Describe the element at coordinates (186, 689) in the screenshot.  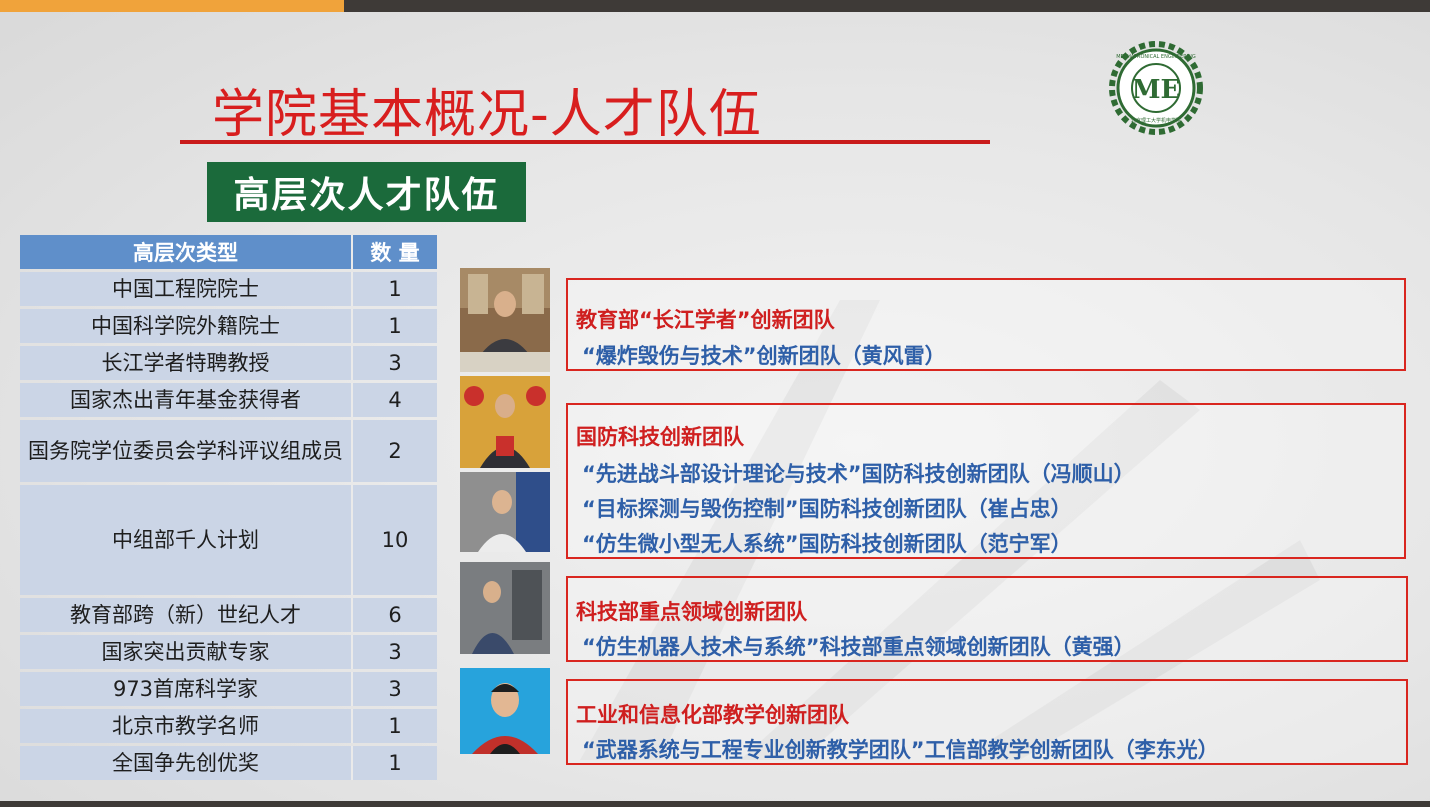
I see `talent-type-cell: 973首席科学家` at that location.